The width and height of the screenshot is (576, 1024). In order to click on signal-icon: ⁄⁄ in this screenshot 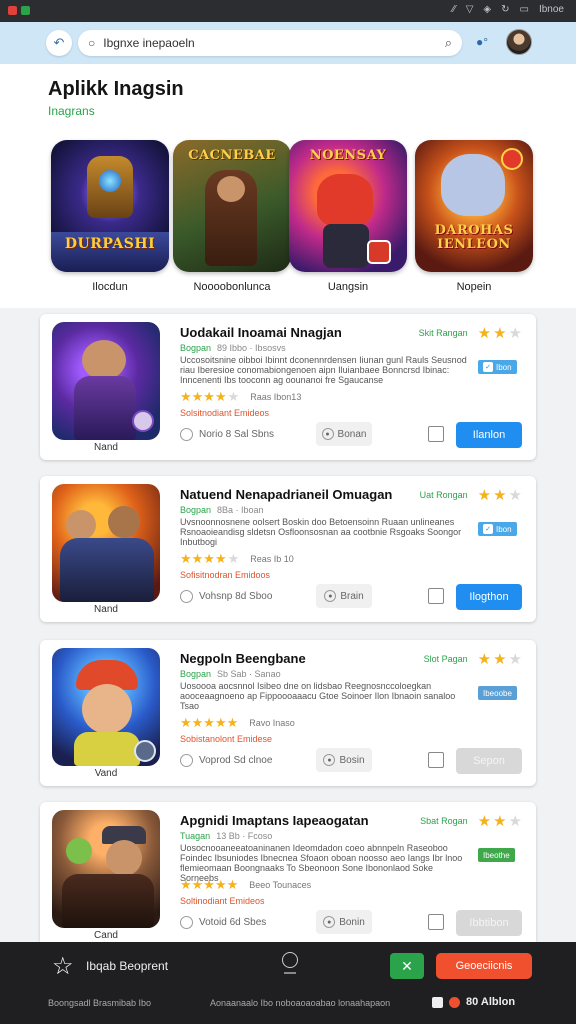, I will do `click(454, 9)`.